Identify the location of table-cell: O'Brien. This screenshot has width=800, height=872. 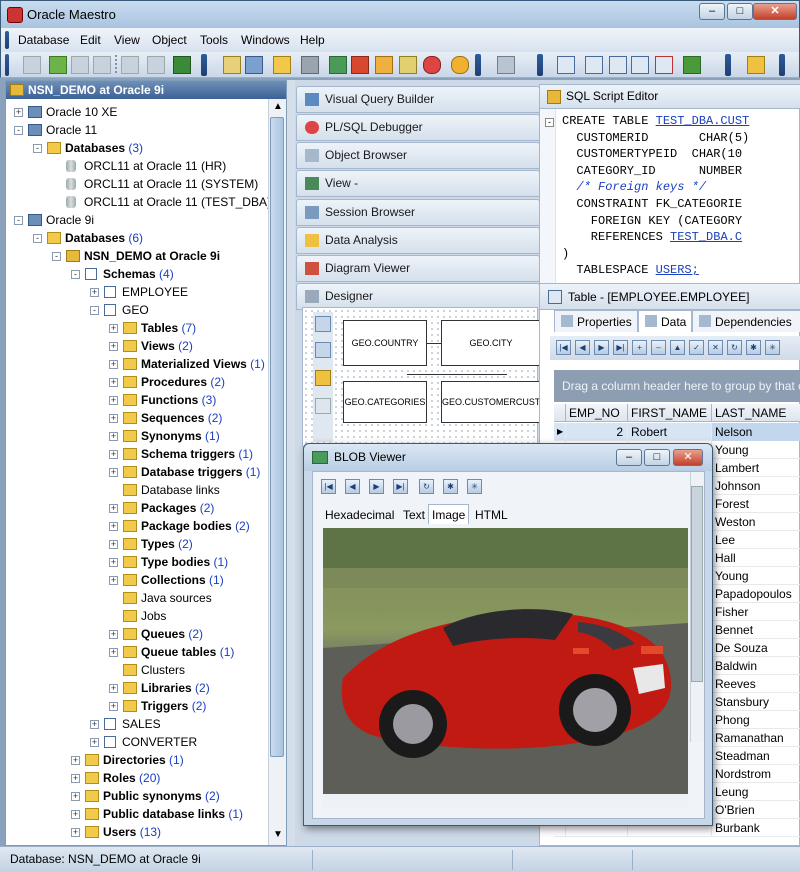
(756, 810).